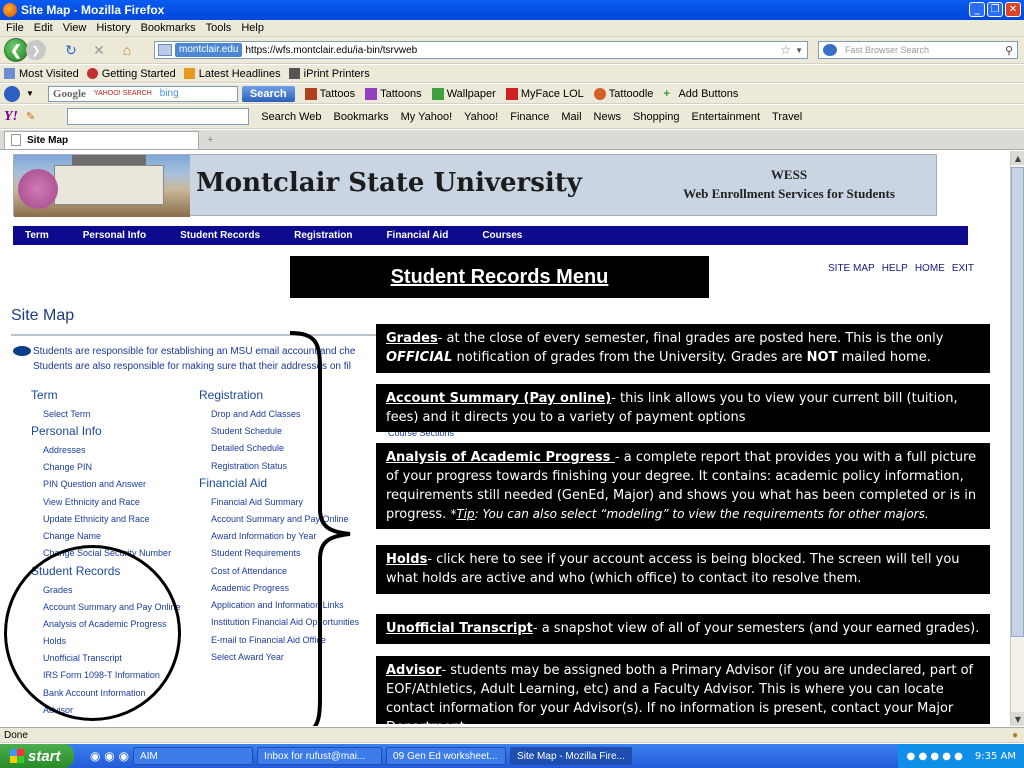  Describe the element at coordinates (16, 50) in the screenshot. I see `back-icon: ❮` at that location.